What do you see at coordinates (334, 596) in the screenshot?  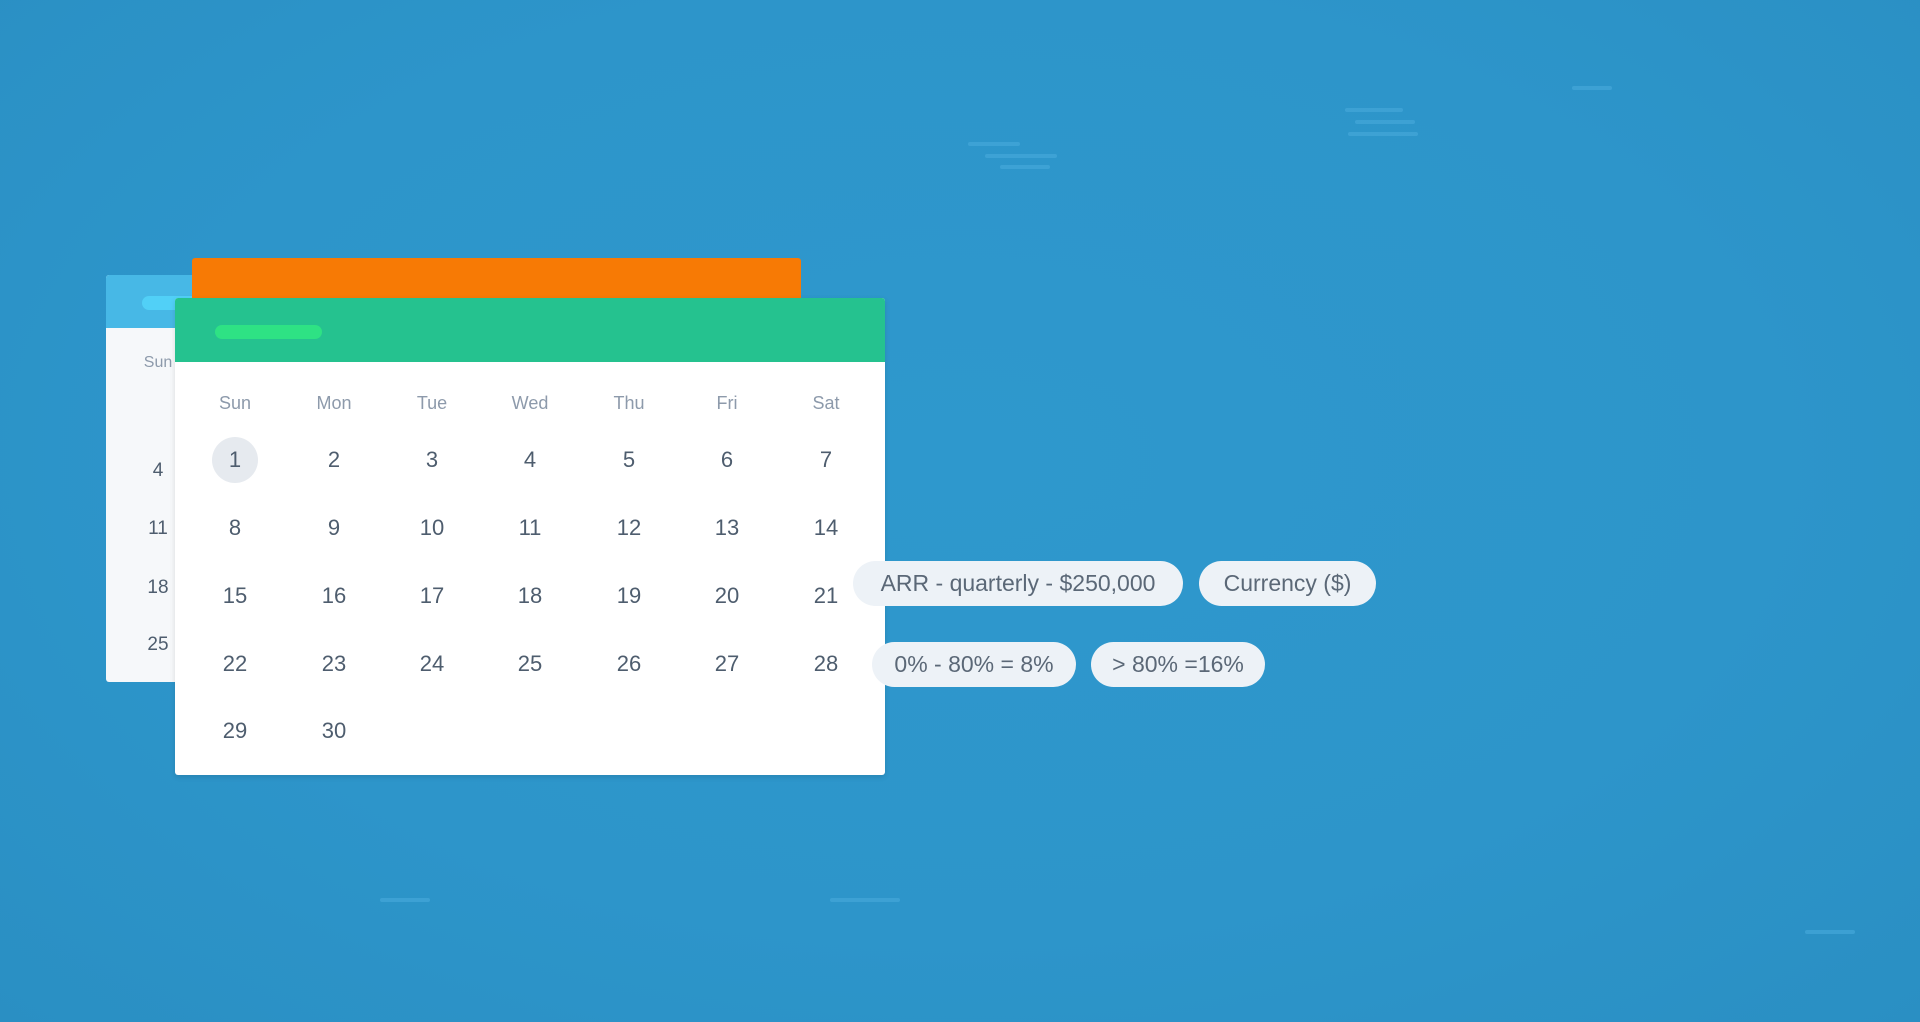 I see `day: 16` at bounding box center [334, 596].